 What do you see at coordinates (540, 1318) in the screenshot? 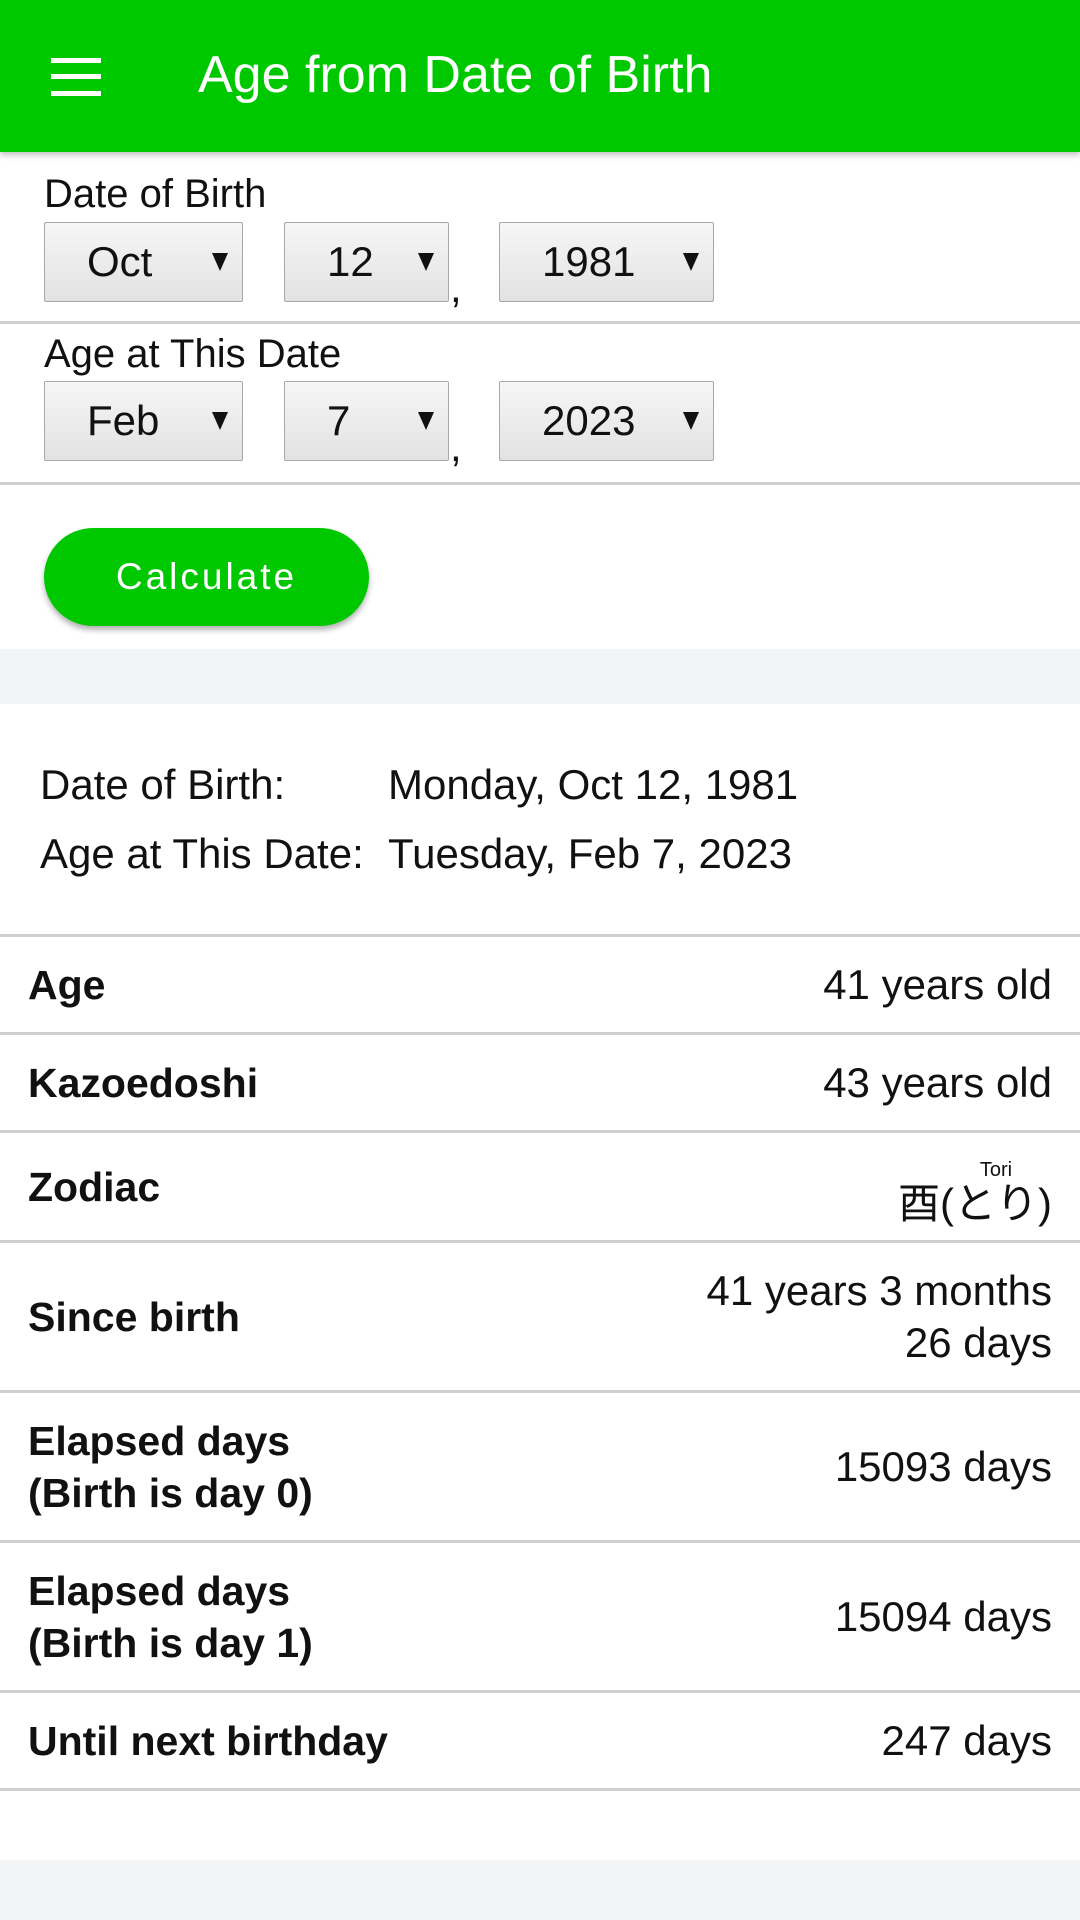
I see `result-row-since-birth: Since birth 41 years 3 months 26 days` at bounding box center [540, 1318].